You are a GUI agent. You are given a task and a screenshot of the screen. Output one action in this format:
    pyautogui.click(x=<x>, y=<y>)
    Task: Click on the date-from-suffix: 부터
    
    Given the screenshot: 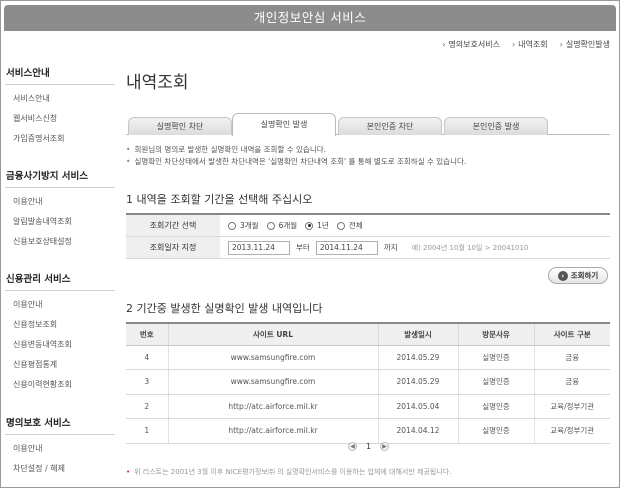 What is the action you would take?
    pyautogui.click(x=303, y=247)
    